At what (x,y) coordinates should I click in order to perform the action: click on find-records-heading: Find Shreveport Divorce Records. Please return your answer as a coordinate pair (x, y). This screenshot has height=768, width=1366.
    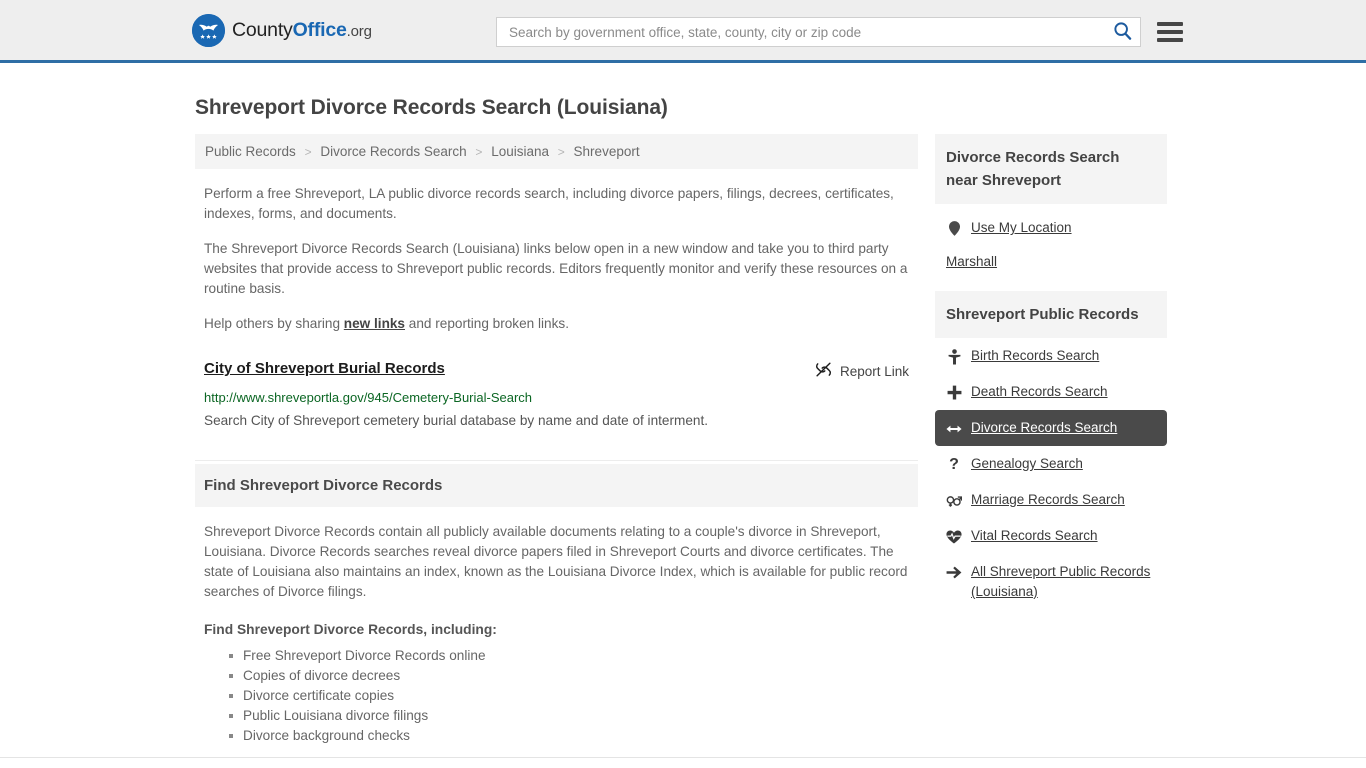
    Looking at the image, I should click on (556, 485).